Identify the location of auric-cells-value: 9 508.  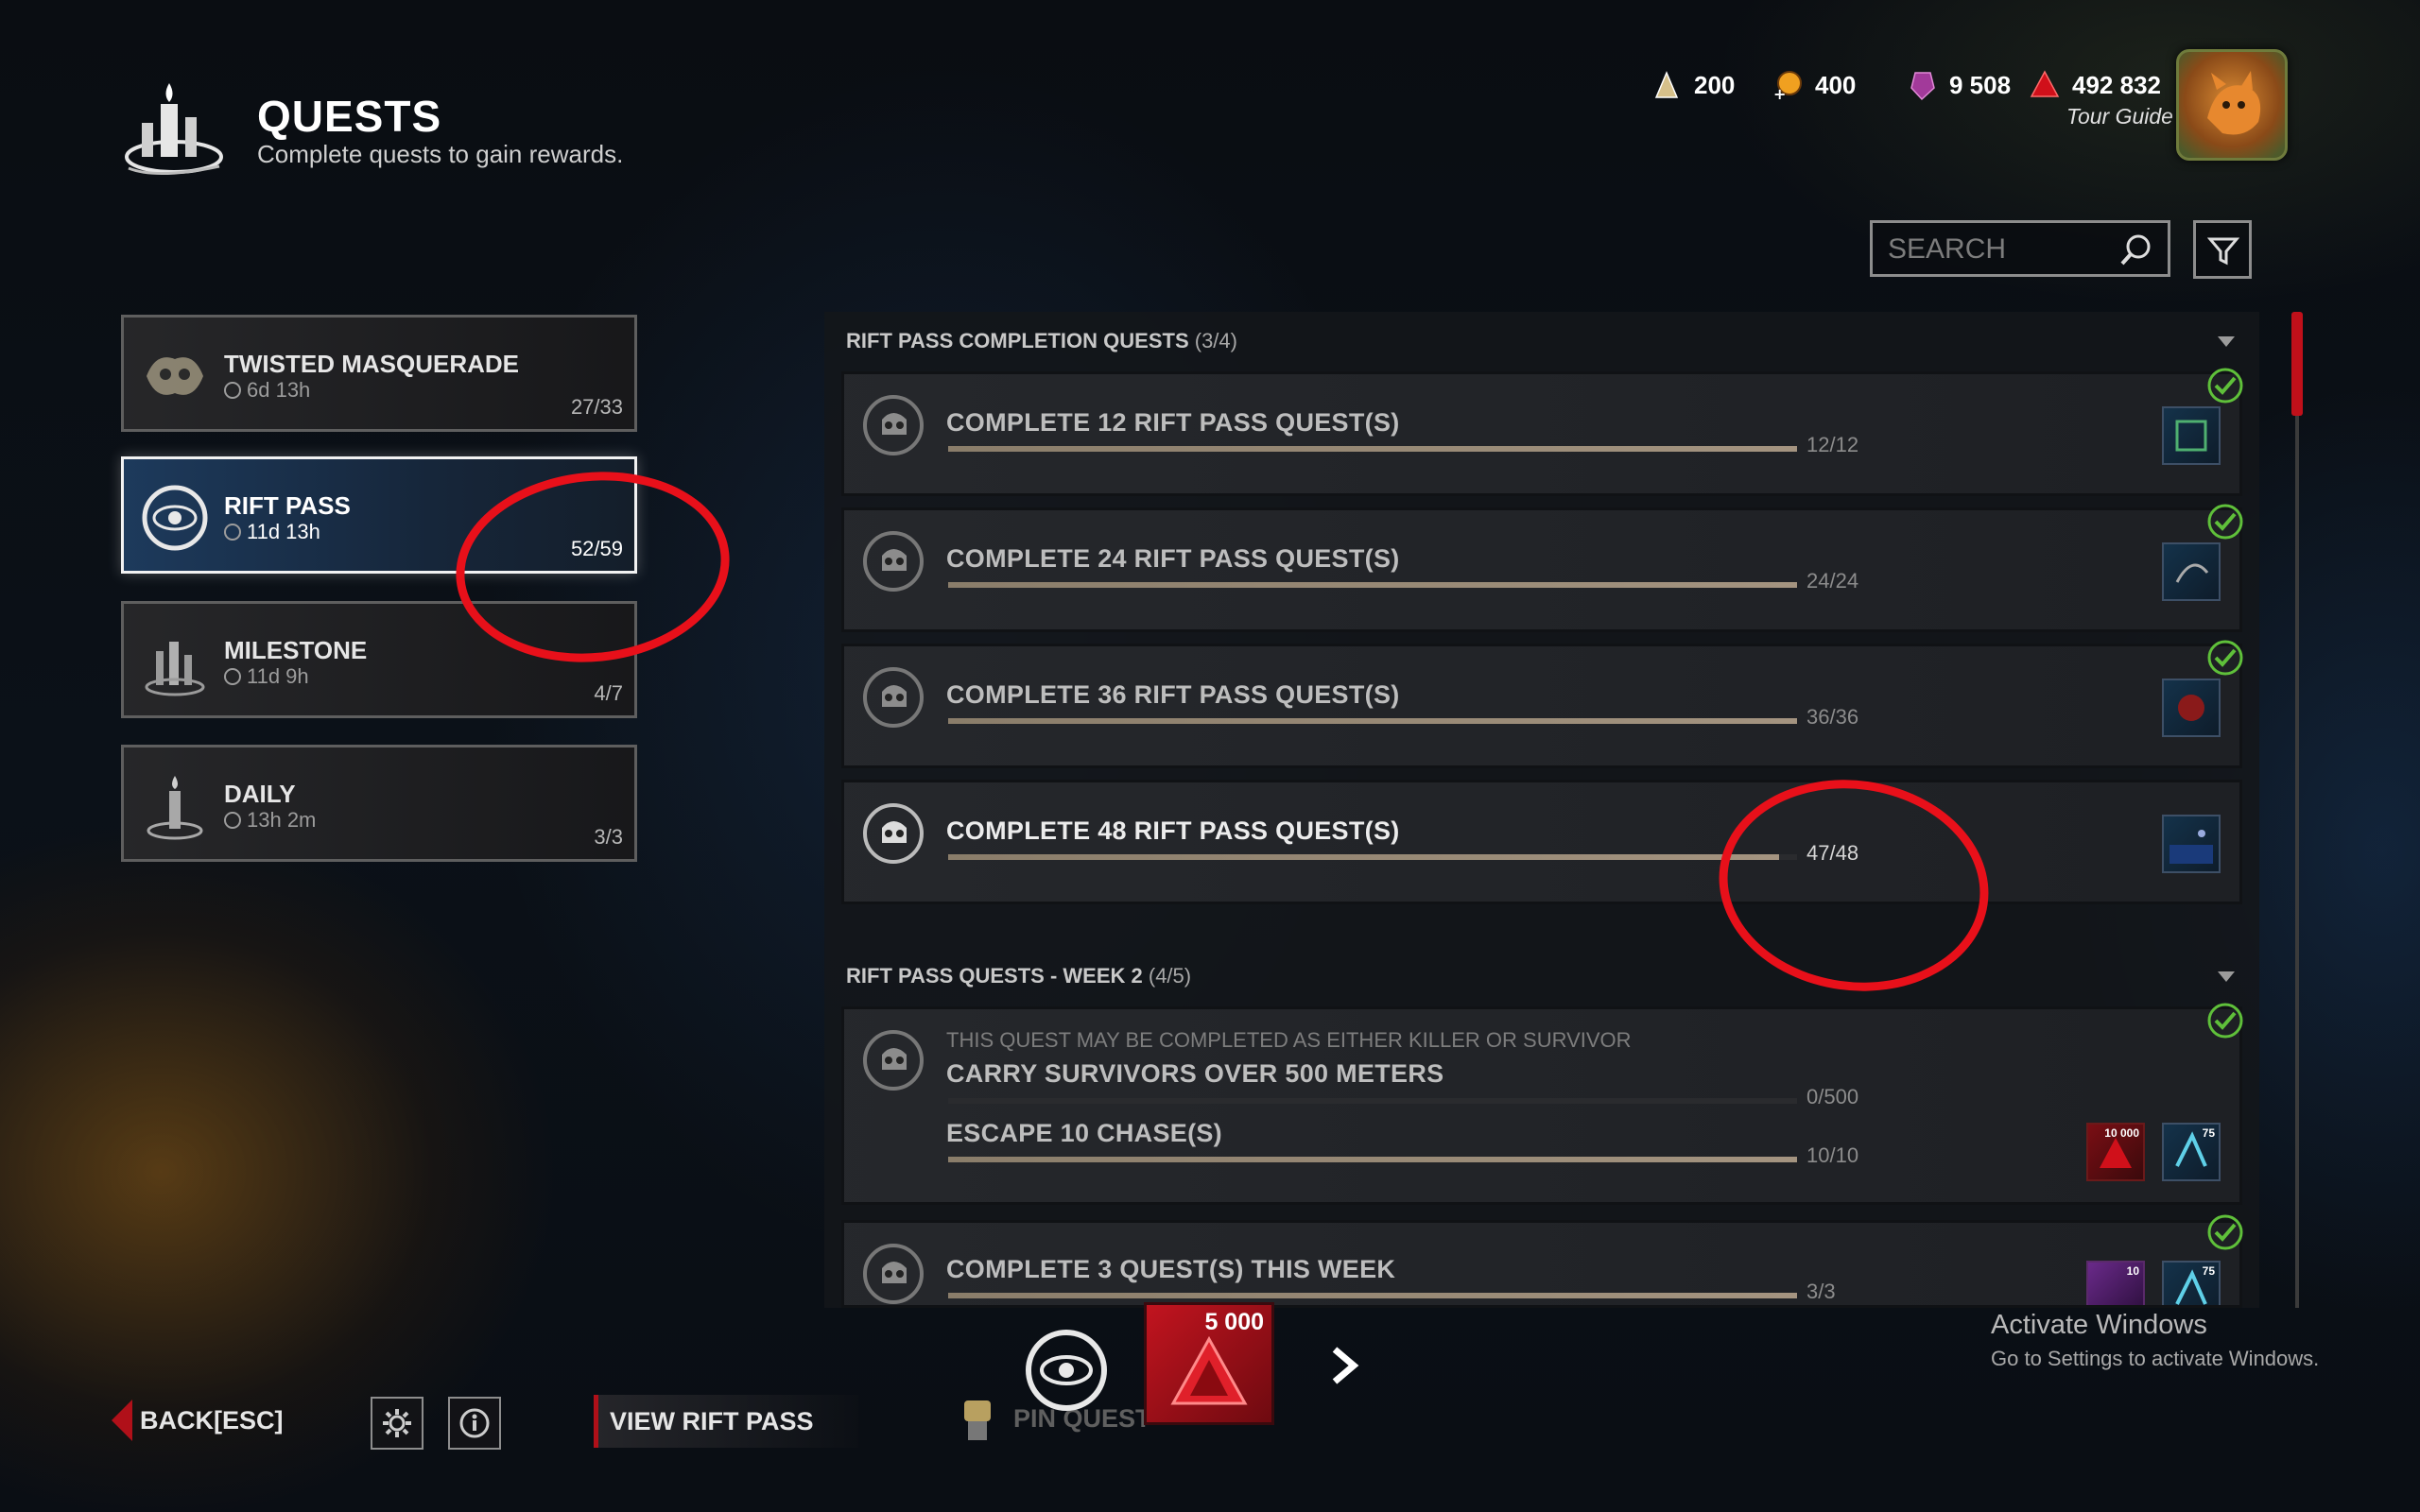
(1980, 84).